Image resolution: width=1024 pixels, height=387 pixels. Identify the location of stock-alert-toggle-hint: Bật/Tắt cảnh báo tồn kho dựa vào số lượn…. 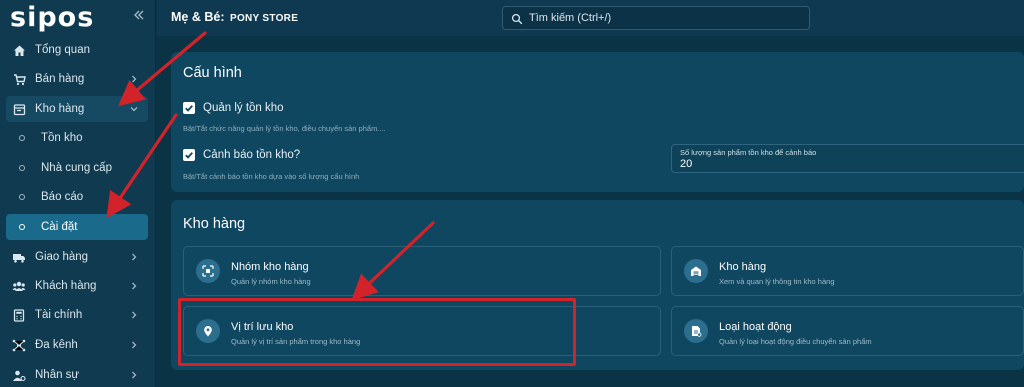
(271, 176).